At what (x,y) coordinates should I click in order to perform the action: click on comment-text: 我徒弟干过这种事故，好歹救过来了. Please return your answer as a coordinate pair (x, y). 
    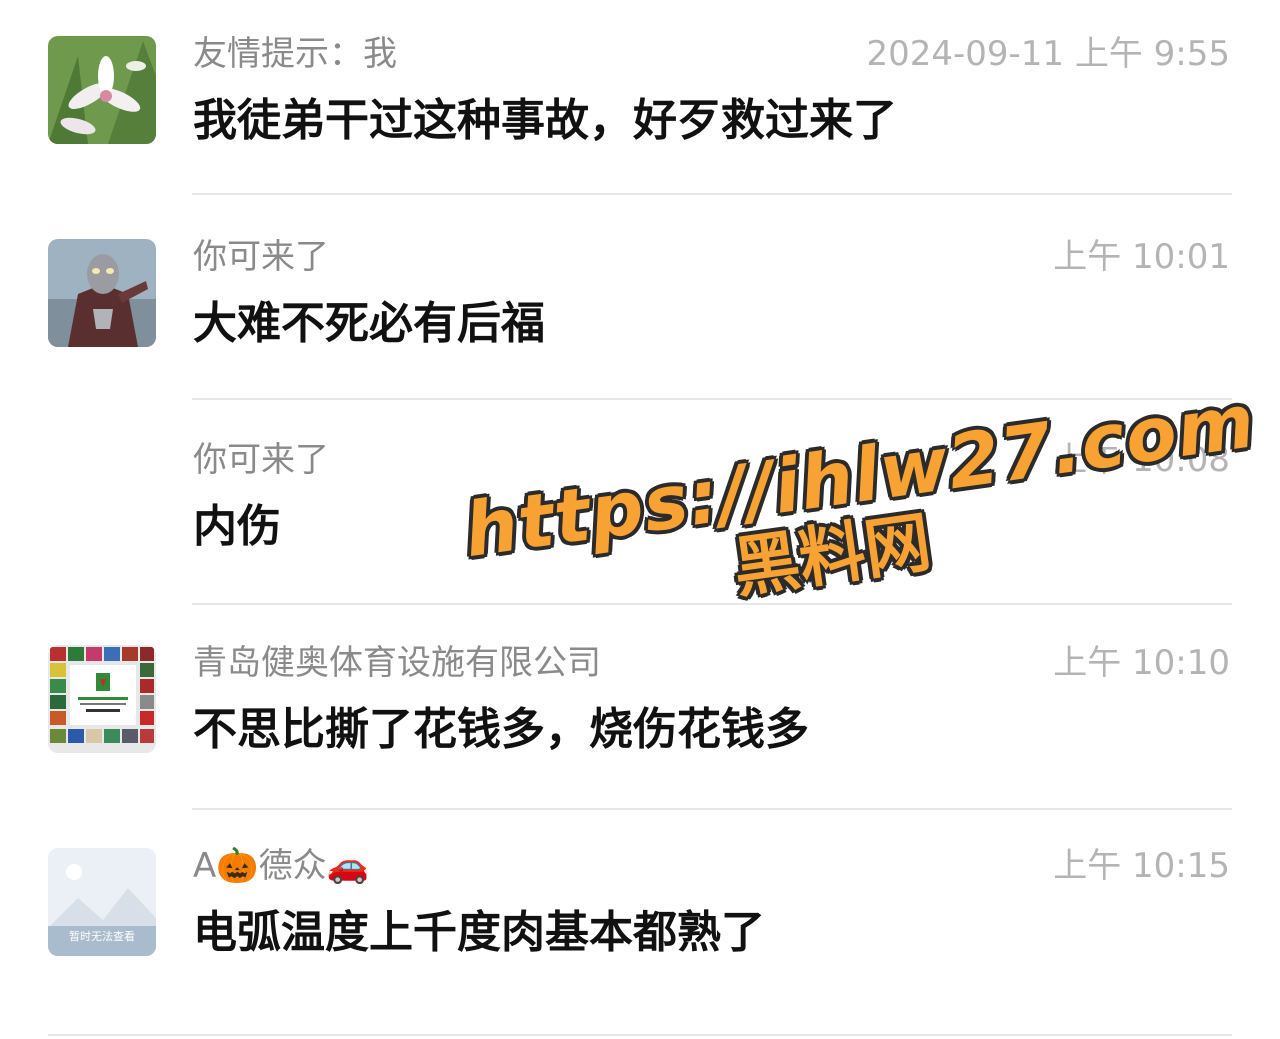
    Looking at the image, I should click on (545, 120).